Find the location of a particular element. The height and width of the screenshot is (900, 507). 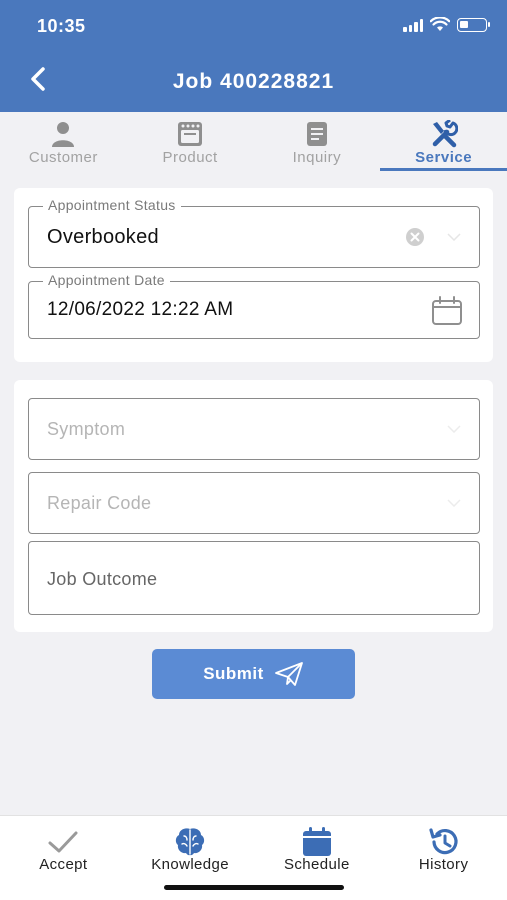

checkmark-icon is located at coordinates (63, 842).